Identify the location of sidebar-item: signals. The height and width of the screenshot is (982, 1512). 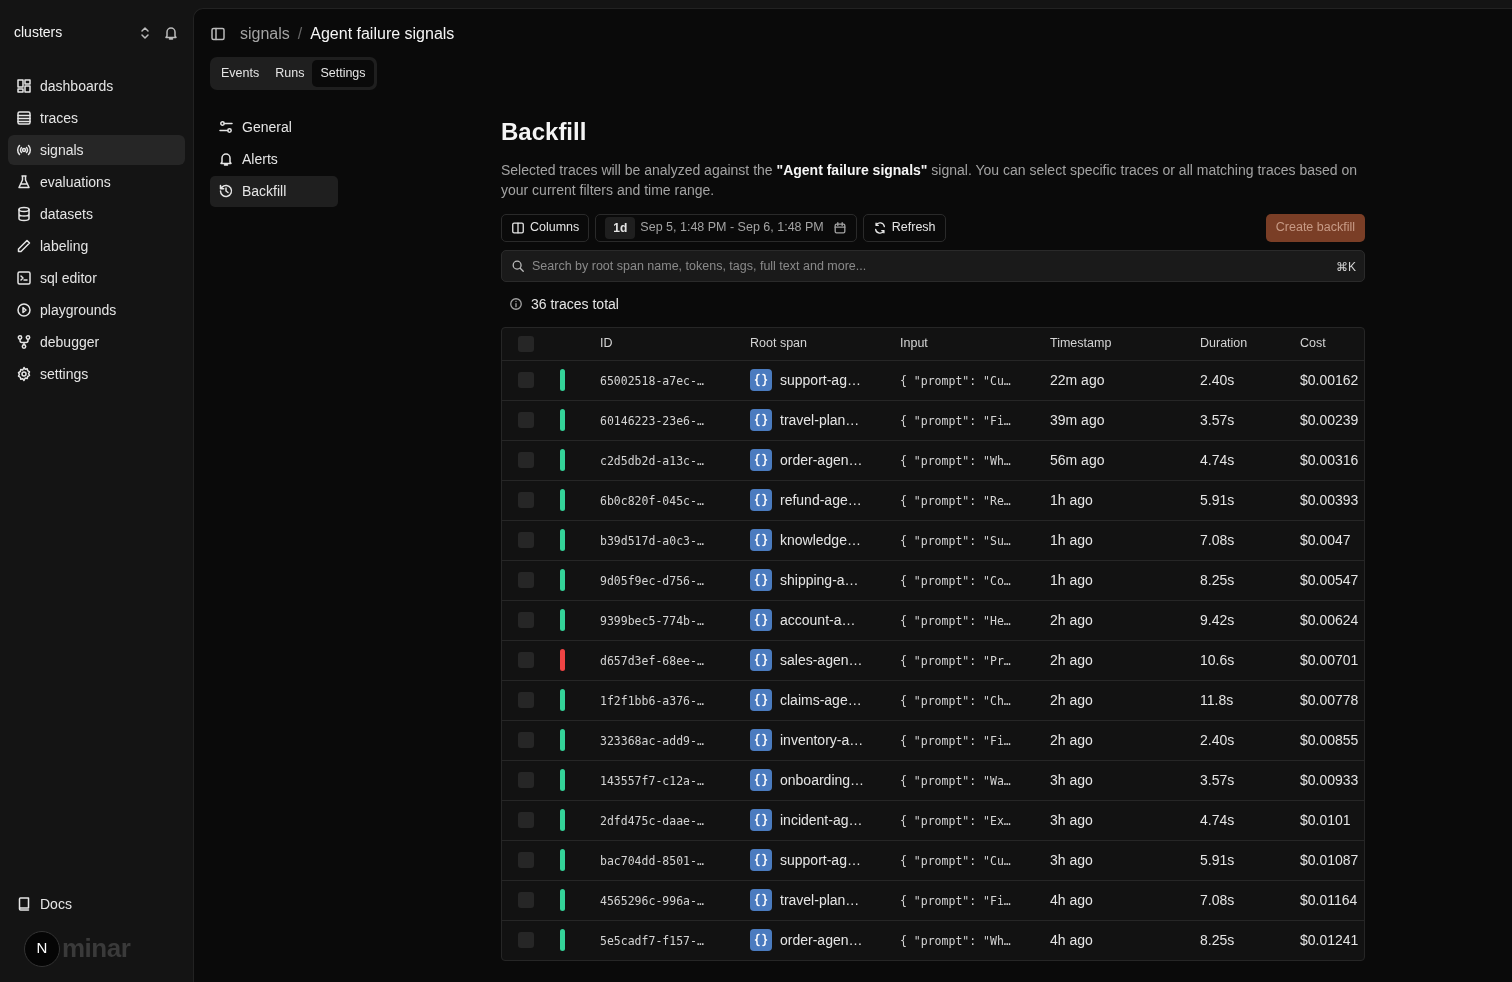
(96, 150).